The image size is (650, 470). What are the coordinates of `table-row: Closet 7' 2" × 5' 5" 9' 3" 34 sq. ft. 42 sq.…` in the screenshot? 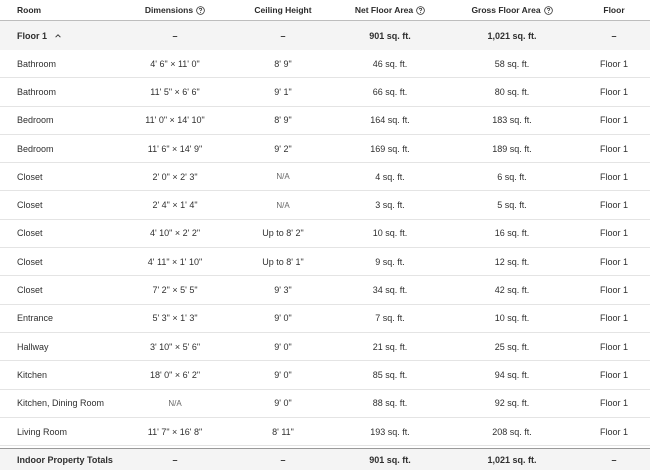 It's located at (325, 290).